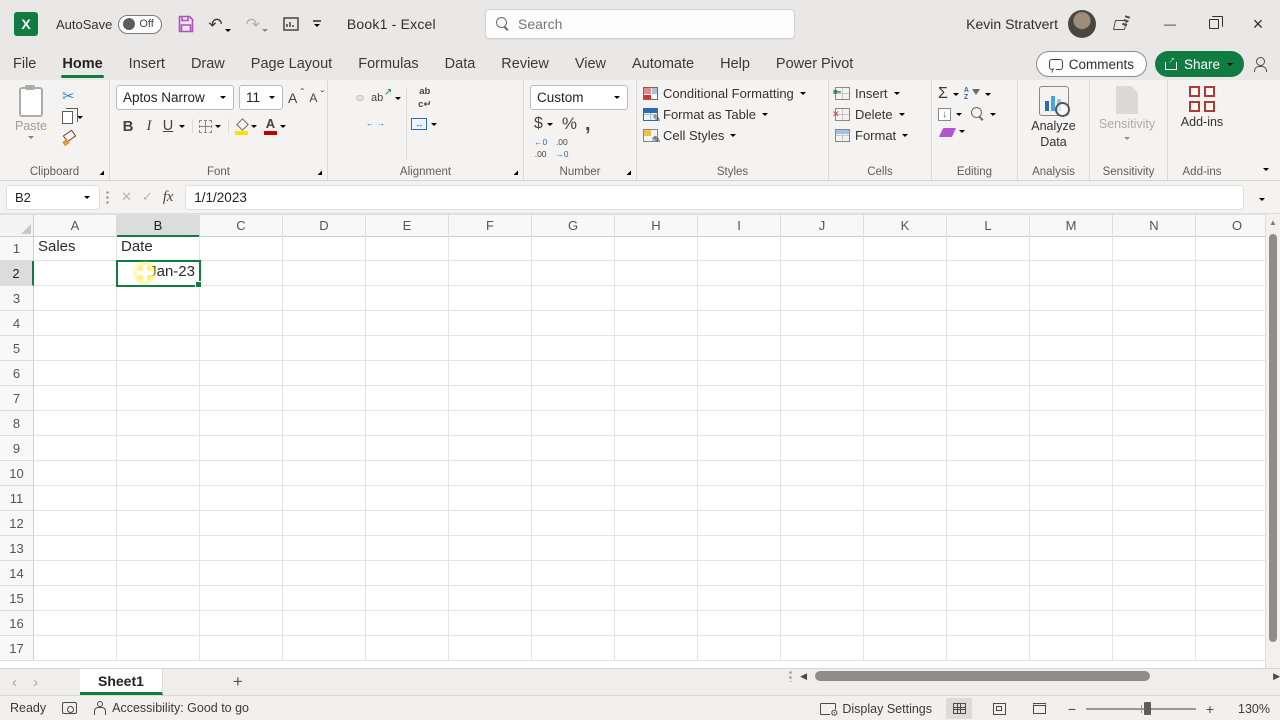 This screenshot has width=1280, height=720. I want to click on cell-E7, so click(407, 398).